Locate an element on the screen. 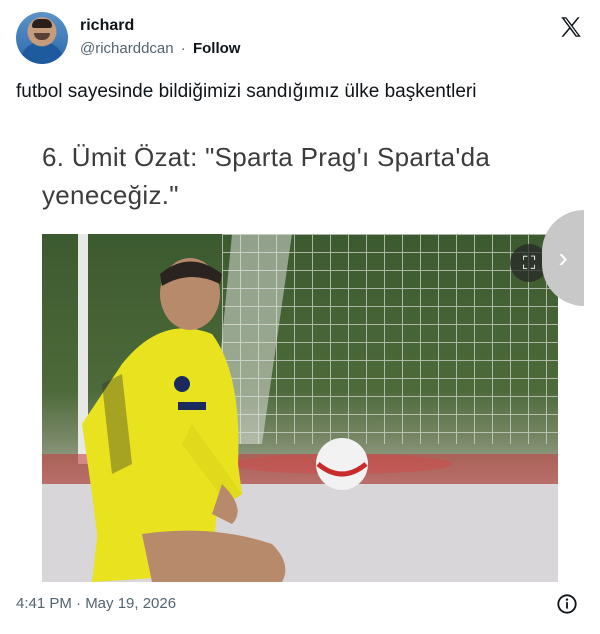 The height and width of the screenshot is (634, 600). football-ball is located at coordinates (342, 464).